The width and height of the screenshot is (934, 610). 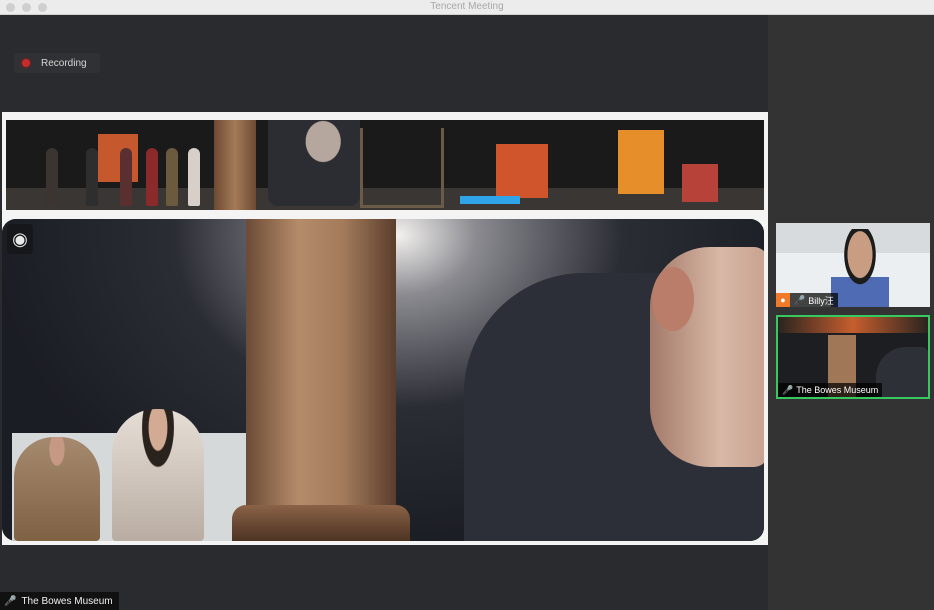 What do you see at coordinates (402, 168) in the screenshot?
I see `panorama-scaffold` at bounding box center [402, 168].